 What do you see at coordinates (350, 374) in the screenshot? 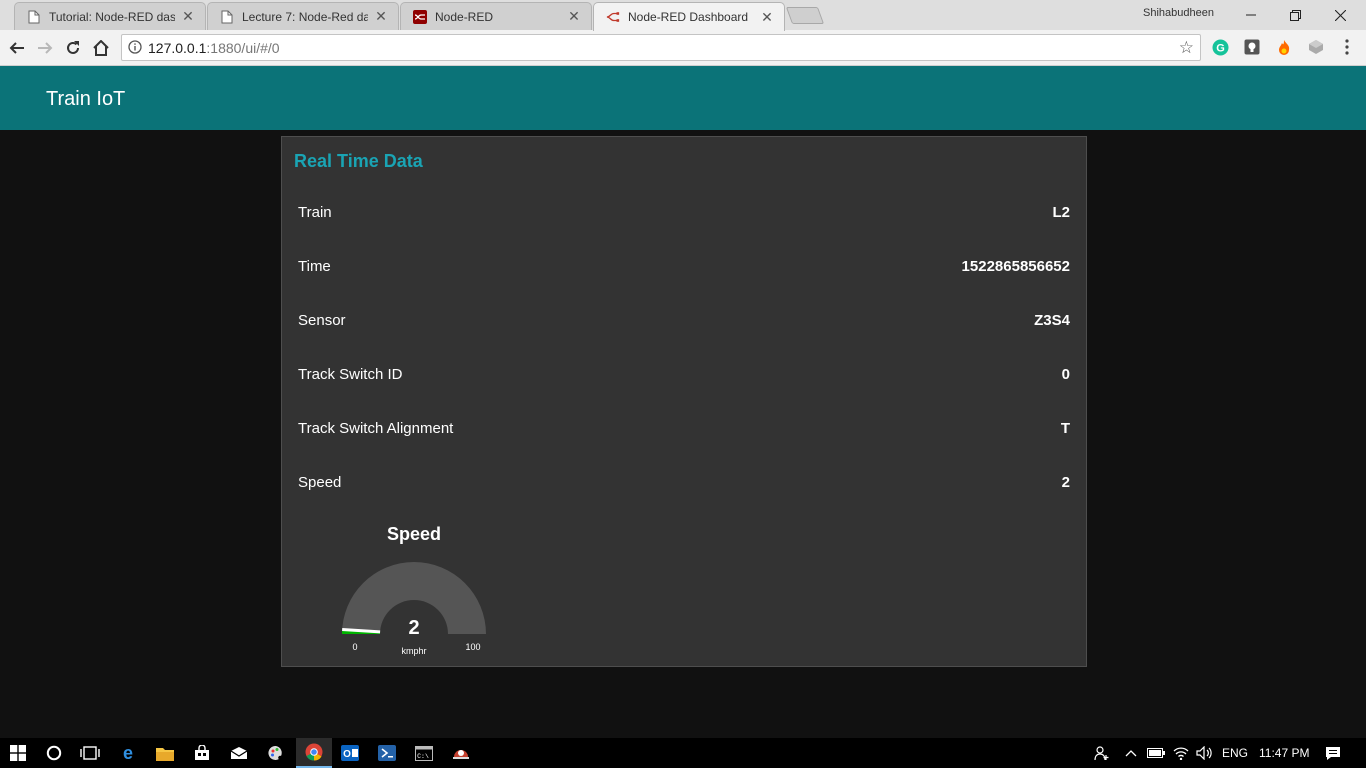
I see `row-label: Track Switch ID` at bounding box center [350, 374].